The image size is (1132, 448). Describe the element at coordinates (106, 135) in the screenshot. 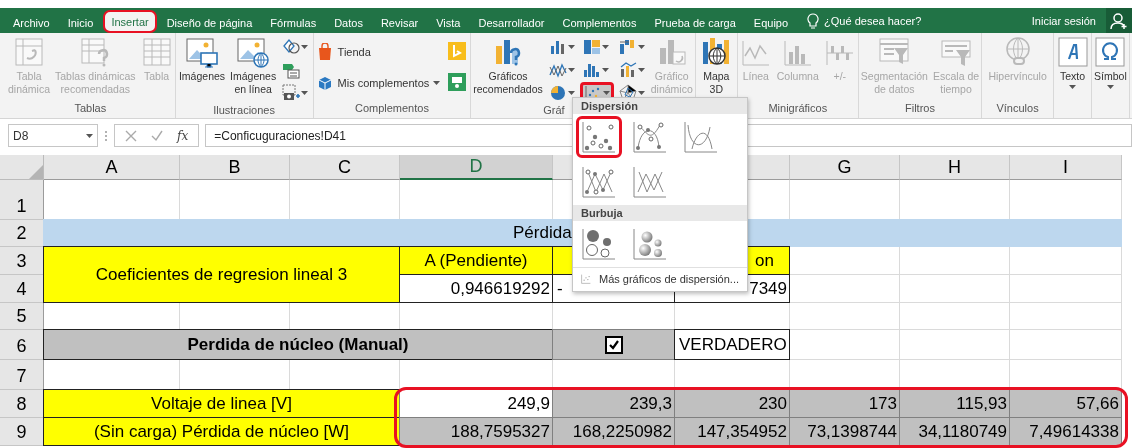

I see `grip-icon` at that location.